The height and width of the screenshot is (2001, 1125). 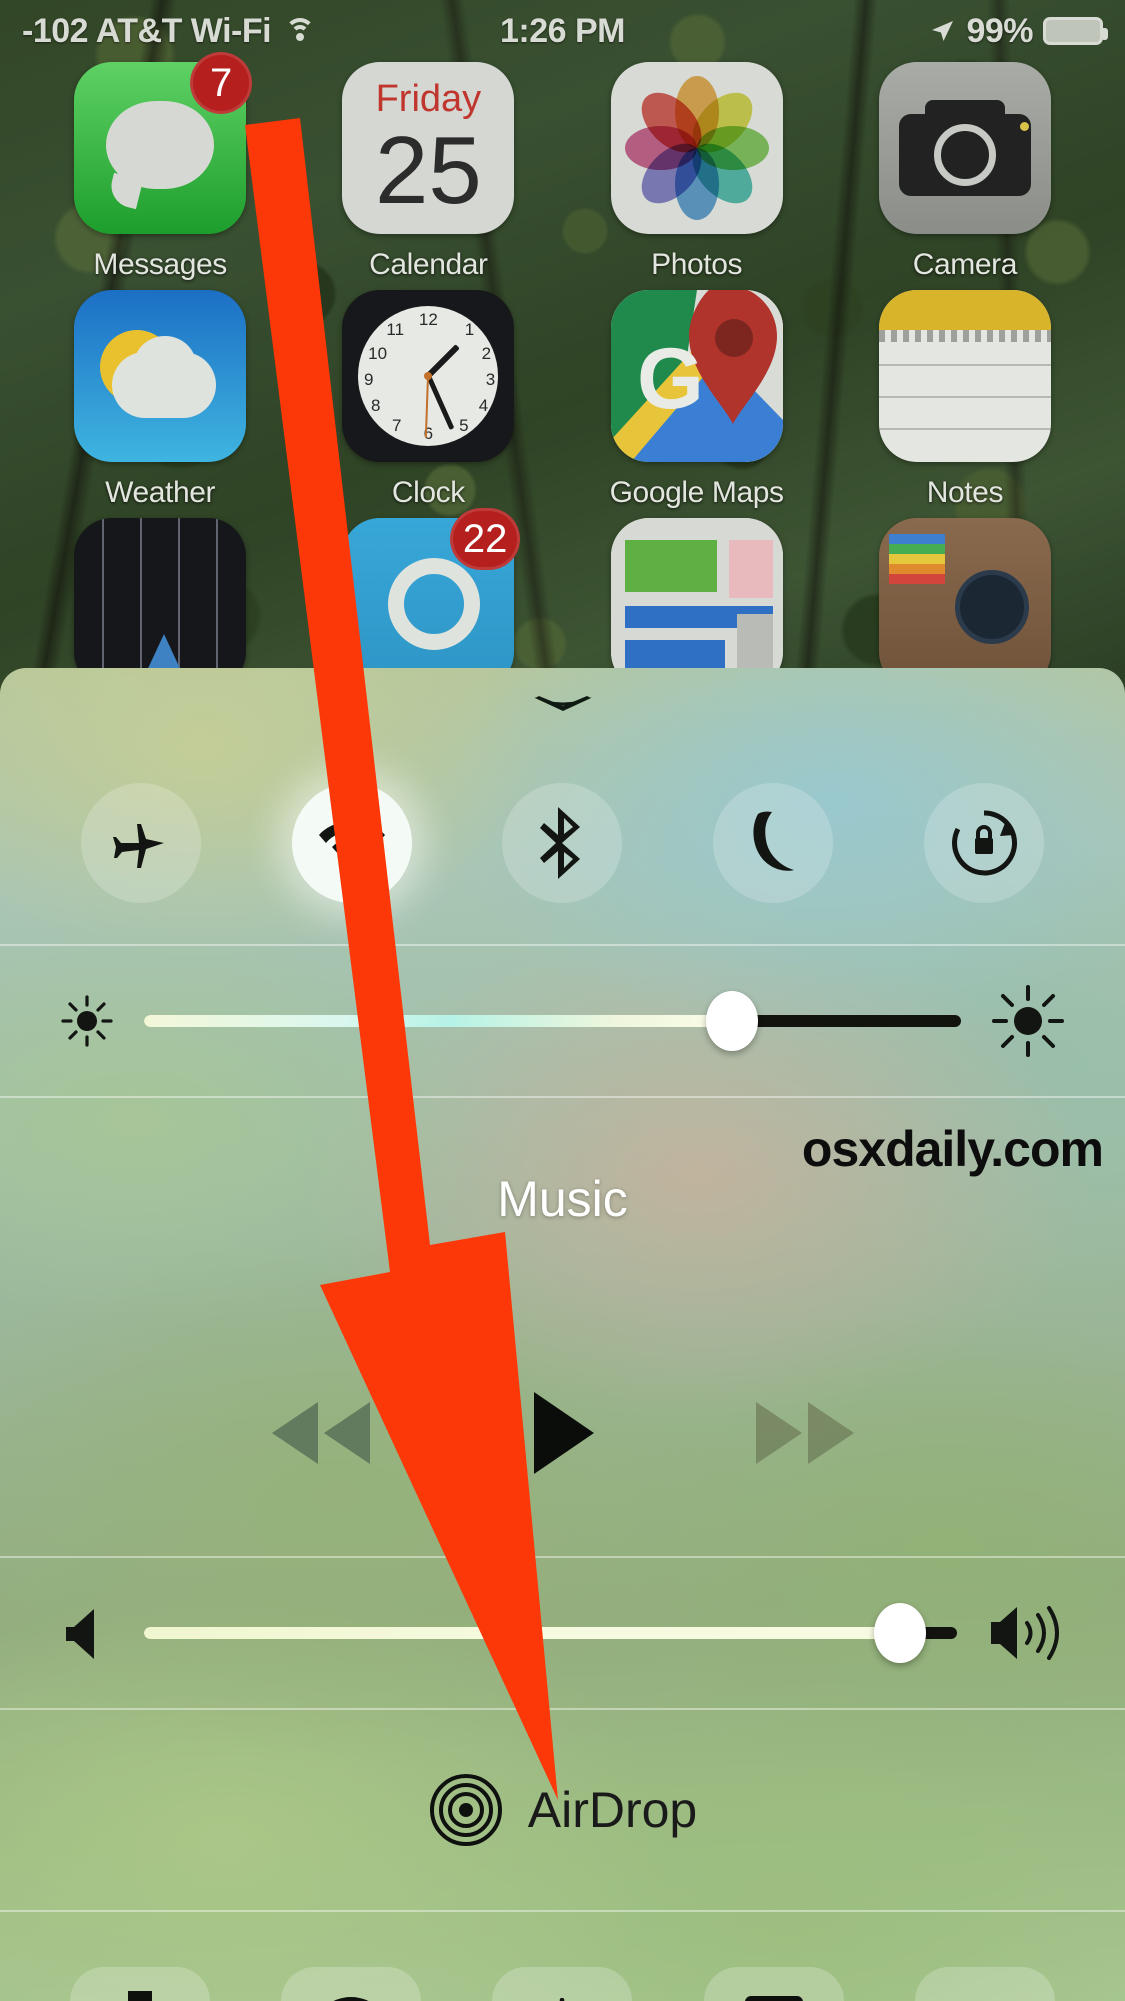 What do you see at coordinates (160, 492) in the screenshot?
I see `app-label: Weather` at bounding box center [160, 492].